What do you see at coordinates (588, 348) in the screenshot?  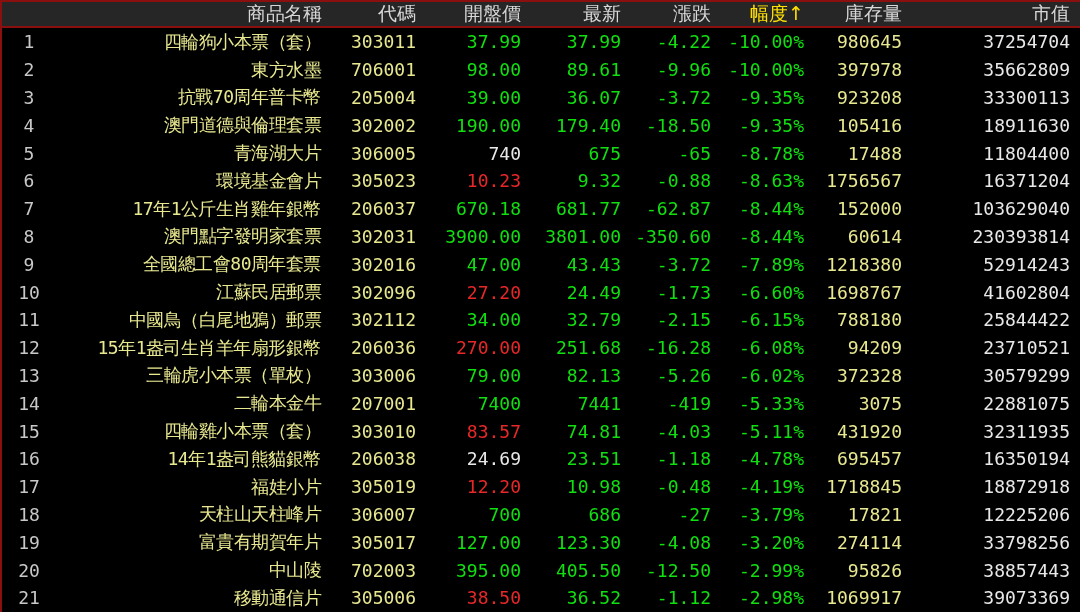 I see `latest-price: 251.68` at bounding box center [588, 348].